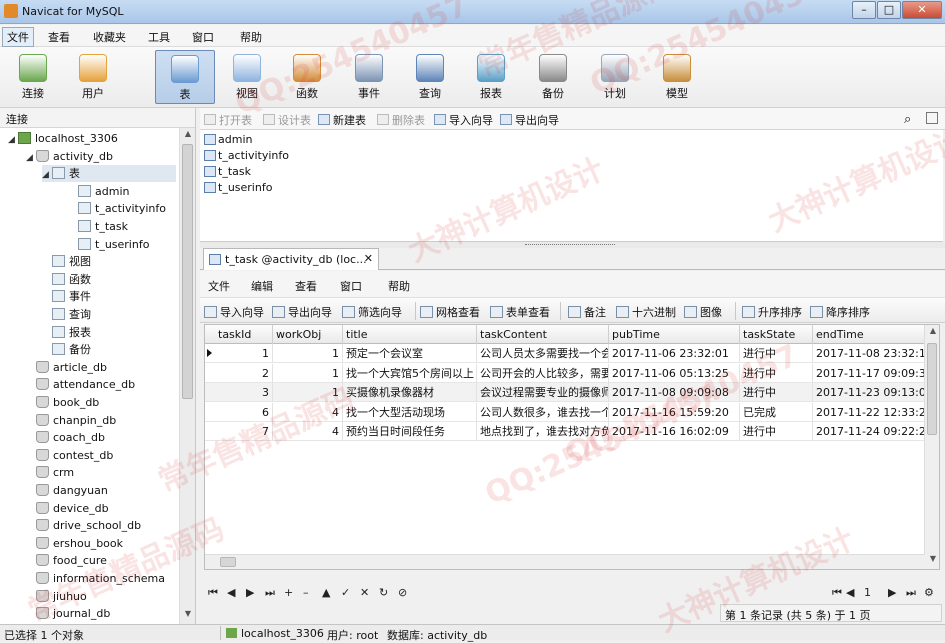 The height and width of the screenshot is (643, 945). What do you see at coordinates (703, 312) in the screenshot?
I see `grid-toolbar-button: 图像` at bounding box center [703, 312].